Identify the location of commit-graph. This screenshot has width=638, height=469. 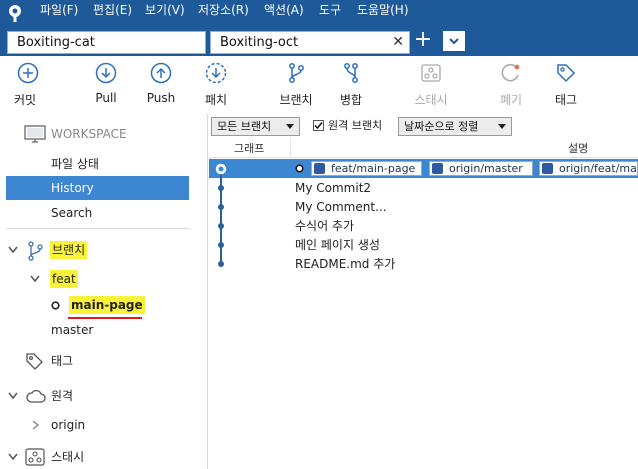
(221, 215).